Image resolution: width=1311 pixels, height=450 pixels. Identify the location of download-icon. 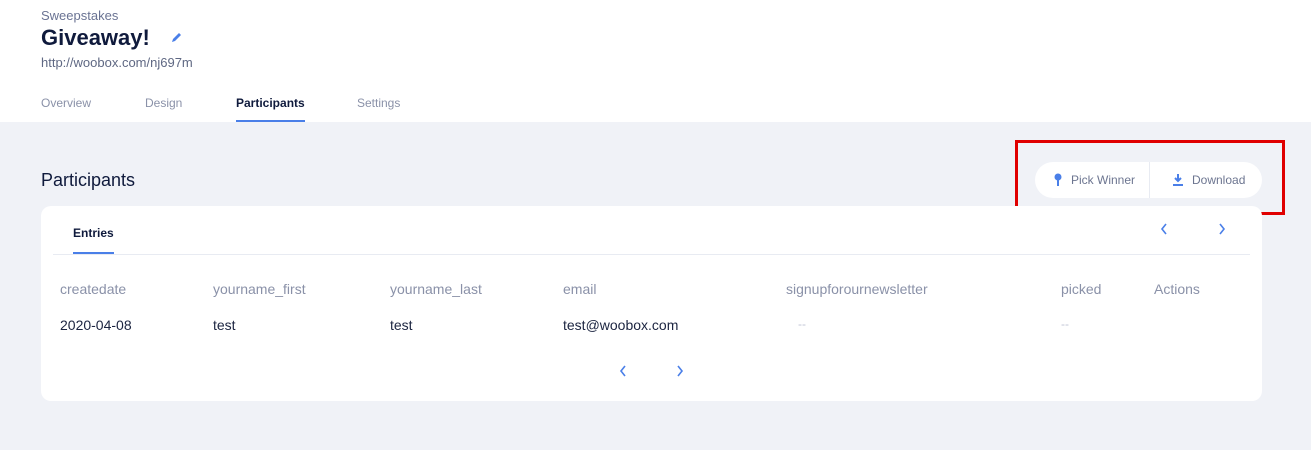
(1178, 180).